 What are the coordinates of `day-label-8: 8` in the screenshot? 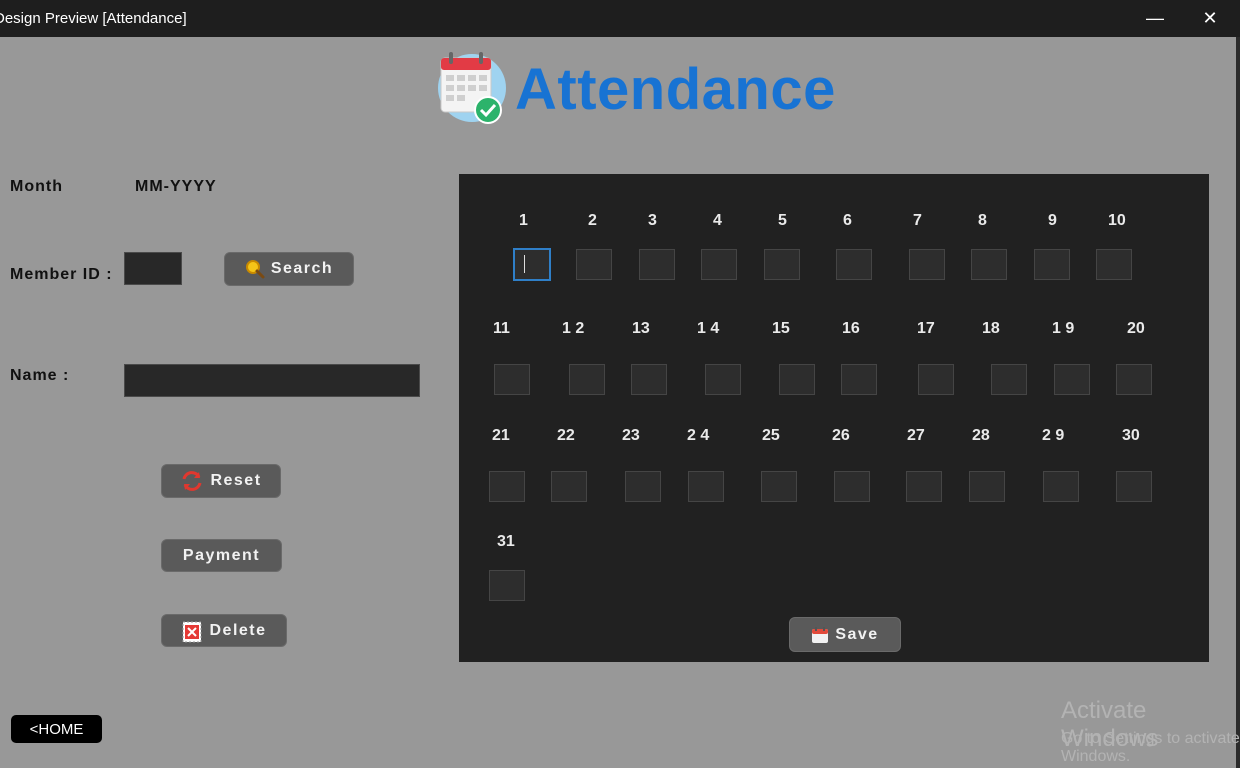 It's located at (982, 220).